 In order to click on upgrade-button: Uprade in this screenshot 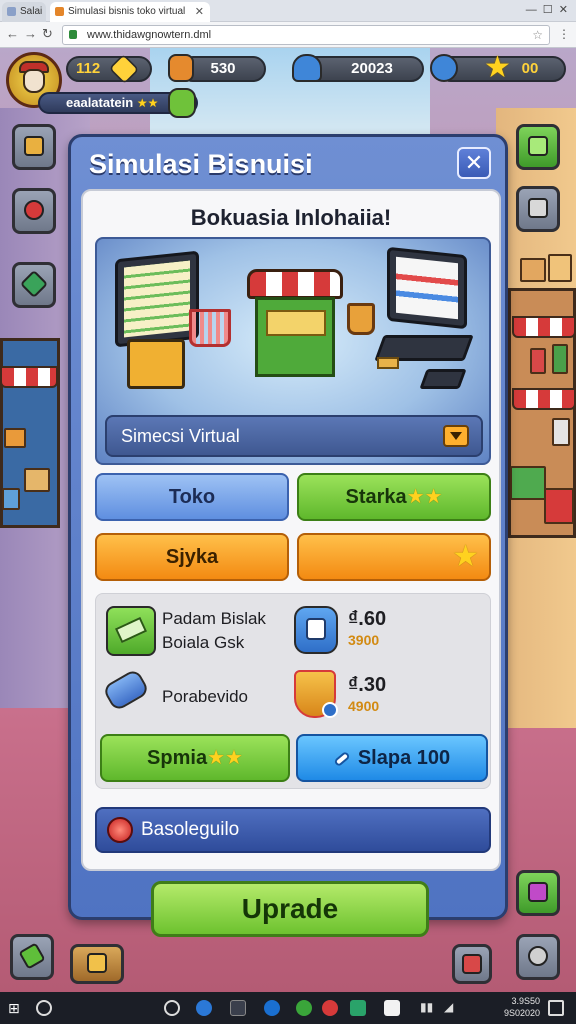, I will do `click(290, 909)`.